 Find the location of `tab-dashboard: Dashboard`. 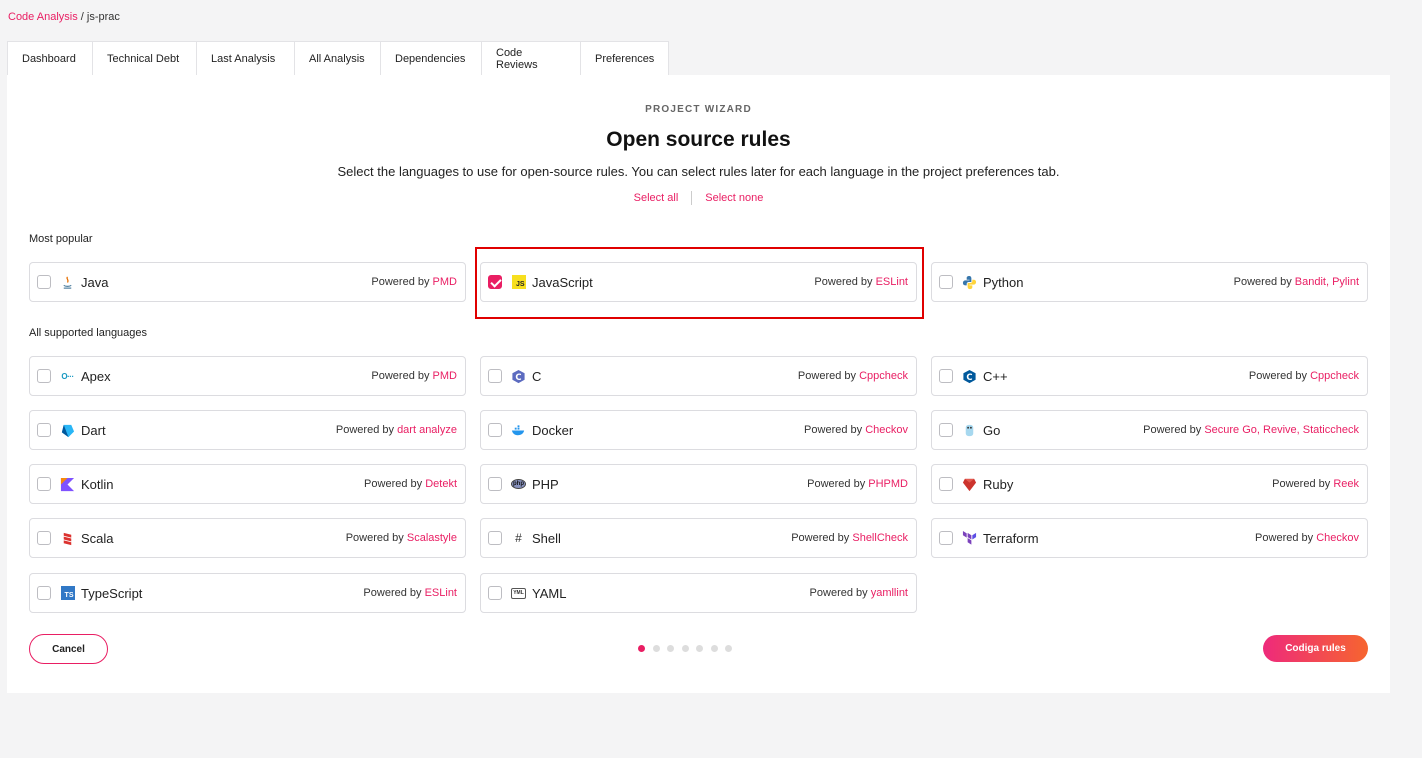

tab-dashboard: Dashboard is located at coordinates (50, 58).